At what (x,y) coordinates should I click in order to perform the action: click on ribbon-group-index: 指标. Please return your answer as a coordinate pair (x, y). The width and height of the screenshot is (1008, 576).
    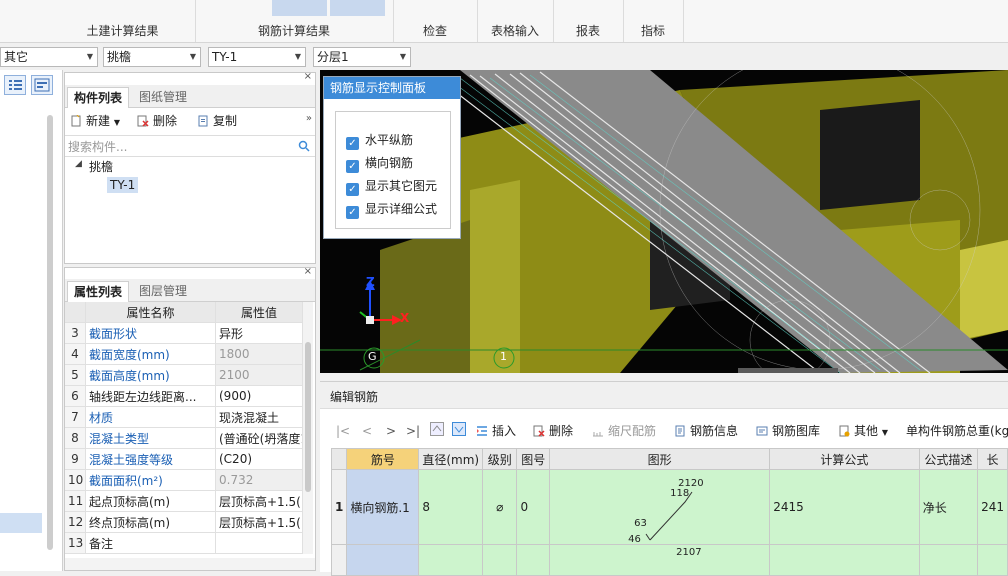
    Looking at the image, I should click on (653, 21).